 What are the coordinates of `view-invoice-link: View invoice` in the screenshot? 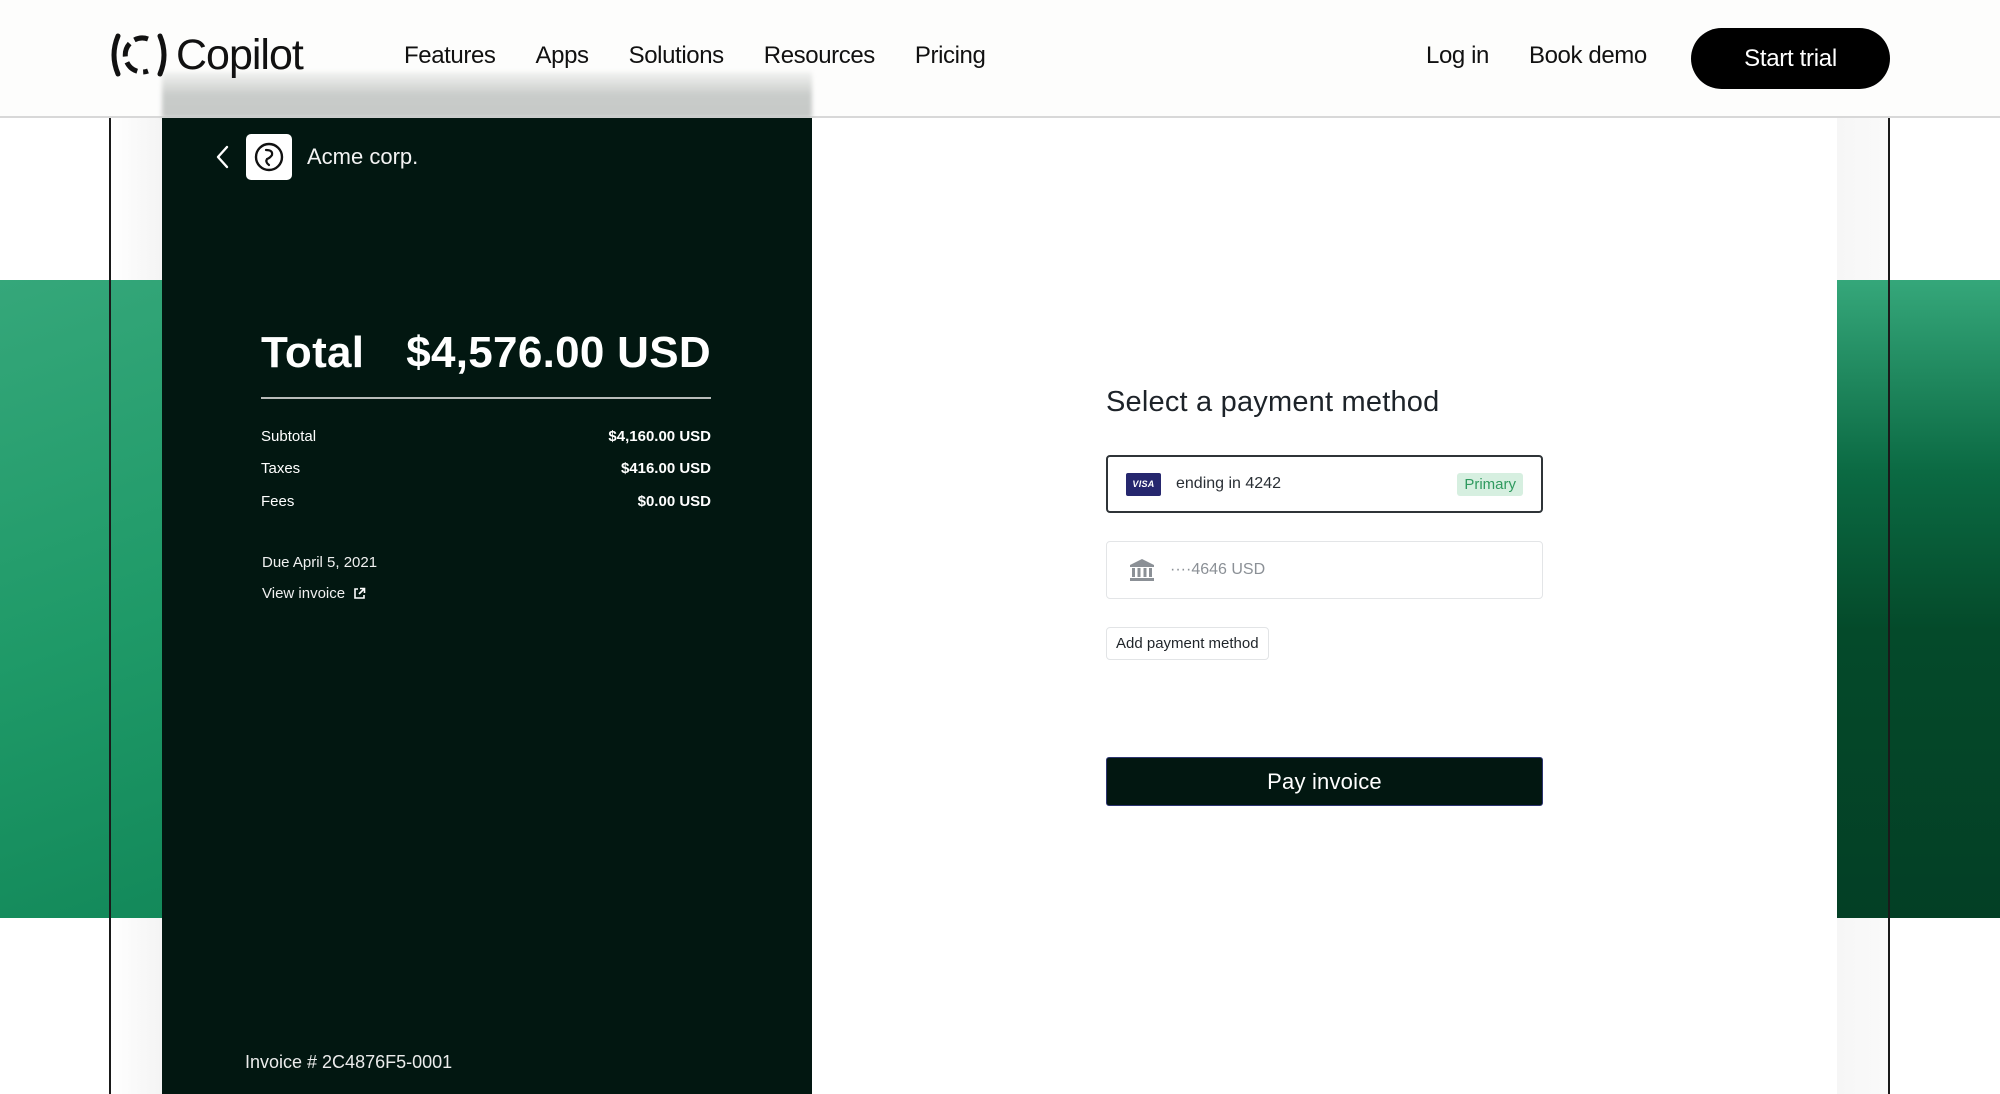 It's located at (314, 593).